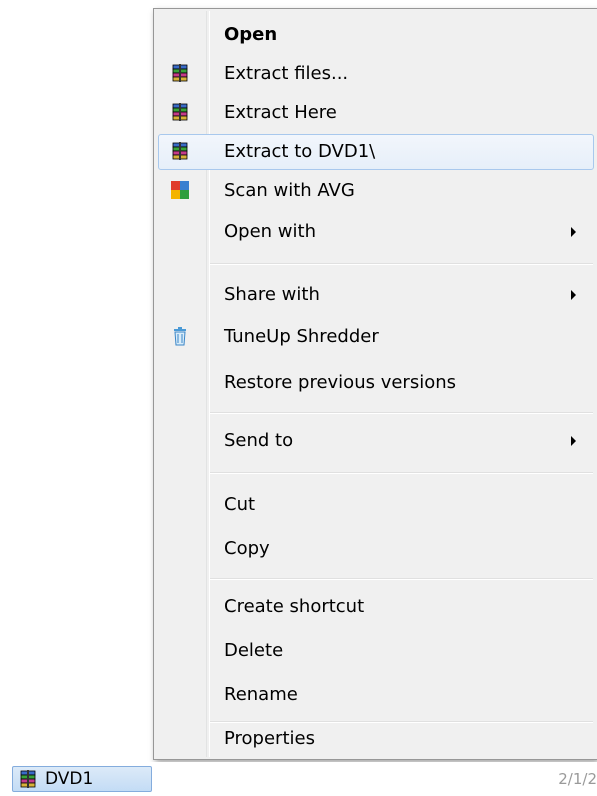 The image size is (597, 796). I want to click on menu-item-label: Extract Here, so click(280, 112).